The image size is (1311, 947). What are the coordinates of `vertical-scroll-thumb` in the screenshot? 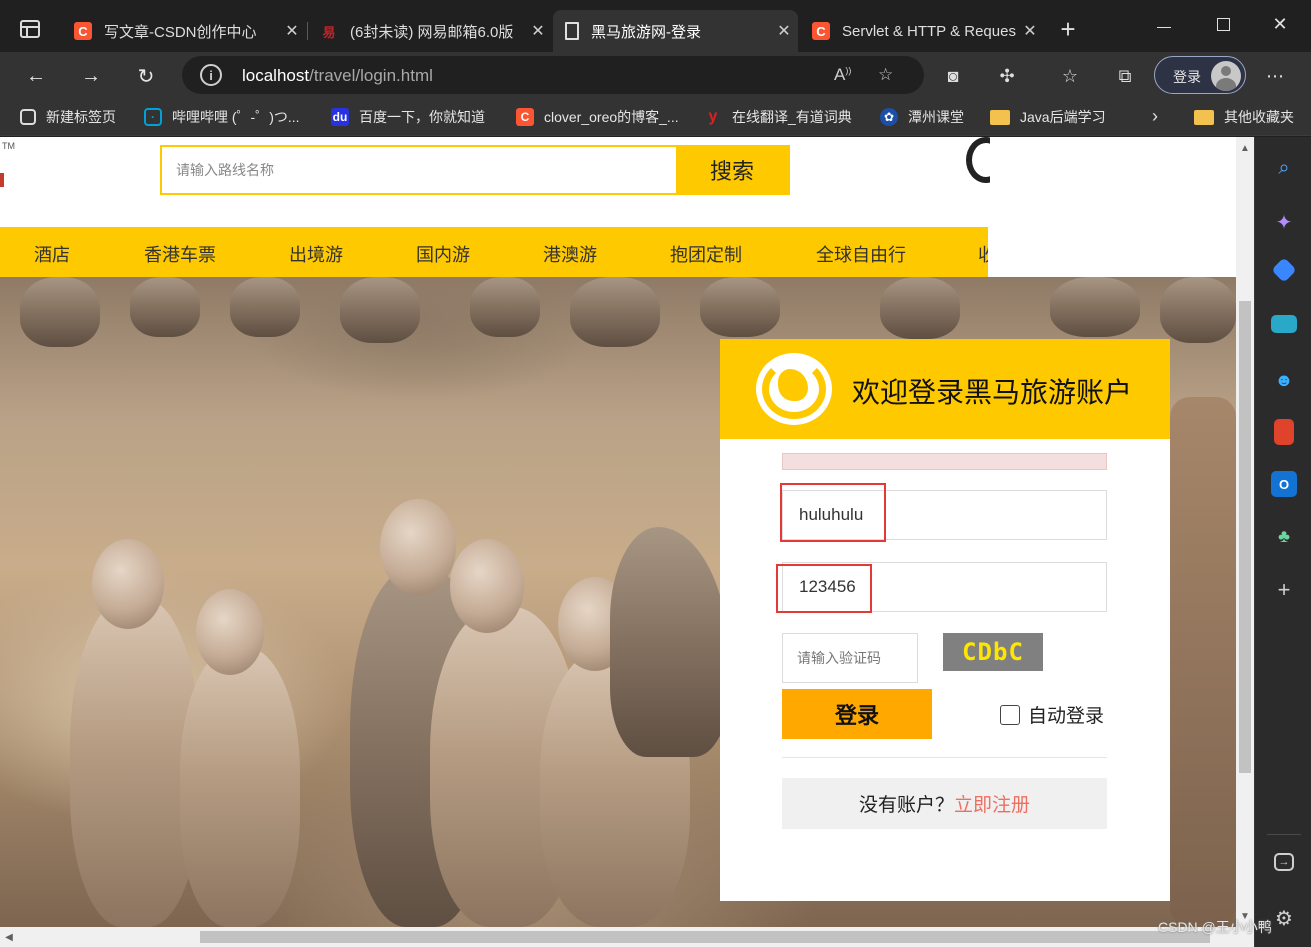 It's located at (1245, 537).